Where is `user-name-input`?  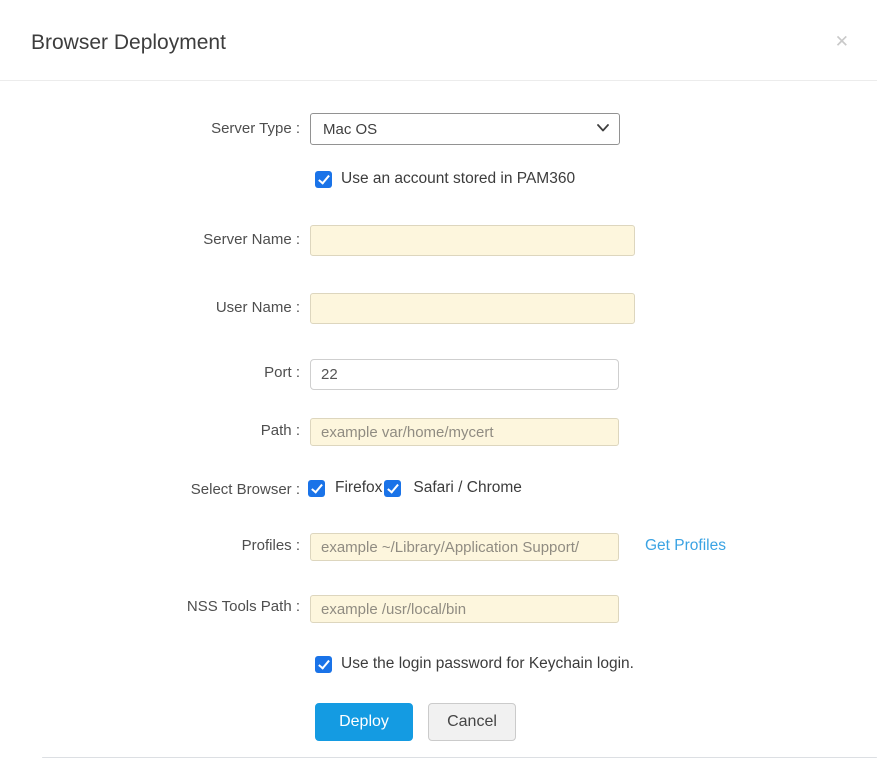 user-name-input is located at coordinates (472, 308).